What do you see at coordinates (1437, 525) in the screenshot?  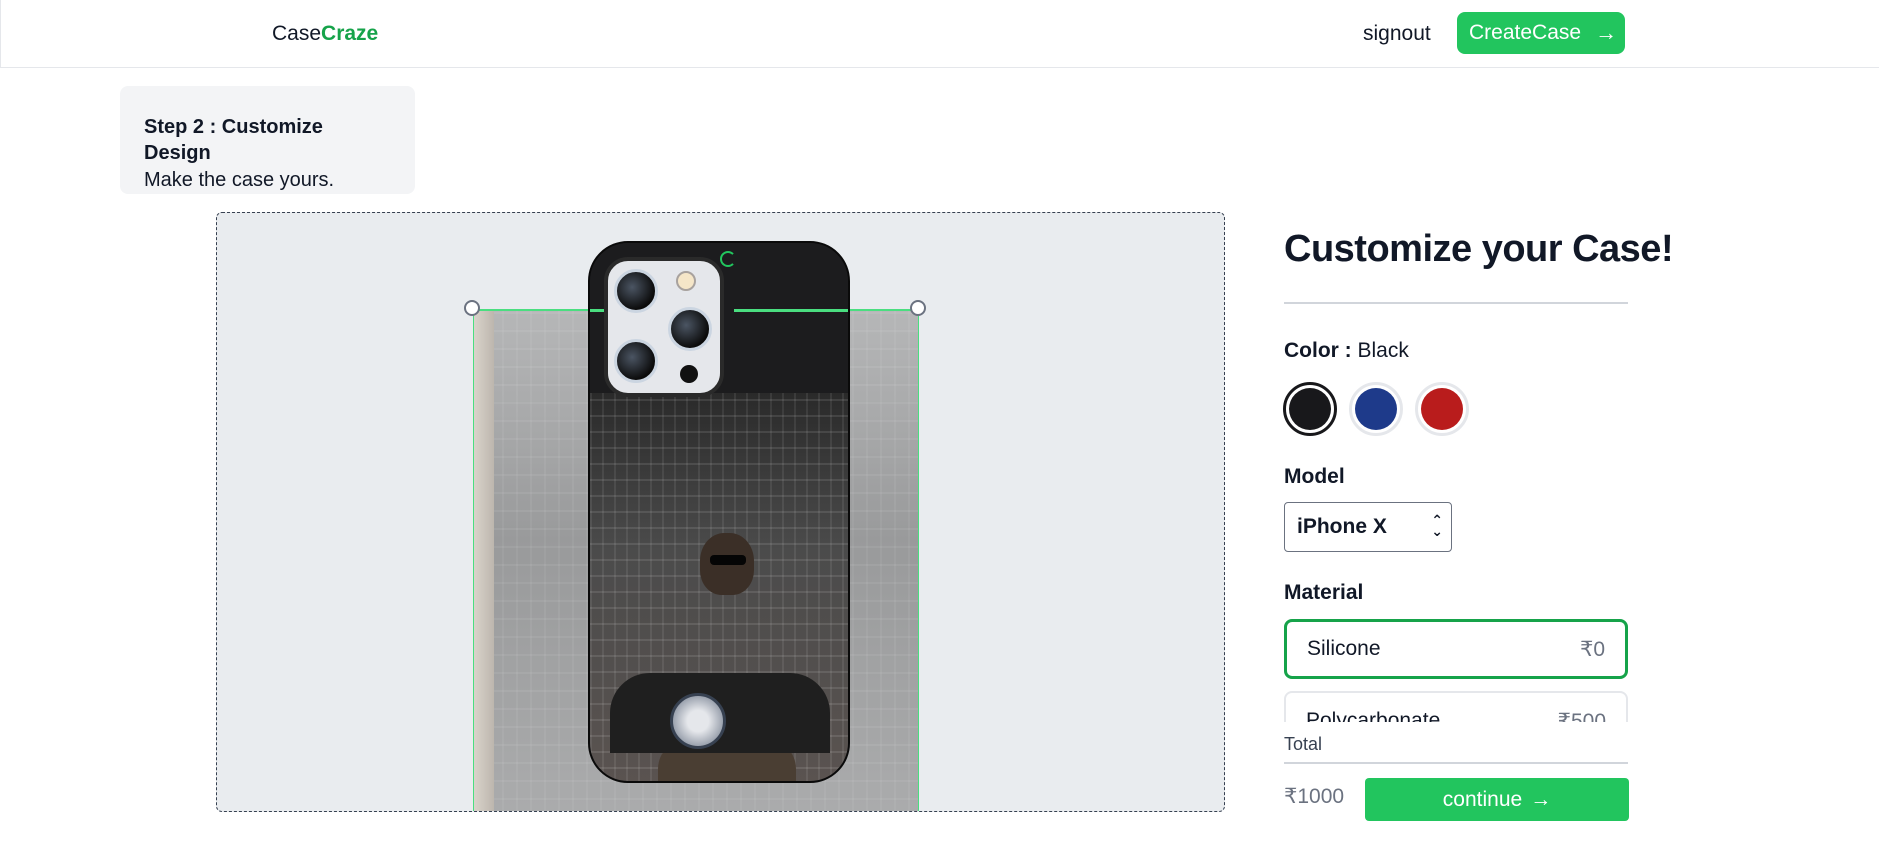 I see `chevron-up-down-icon: ⌃ ⌄` at bounding box center [1437, 525].